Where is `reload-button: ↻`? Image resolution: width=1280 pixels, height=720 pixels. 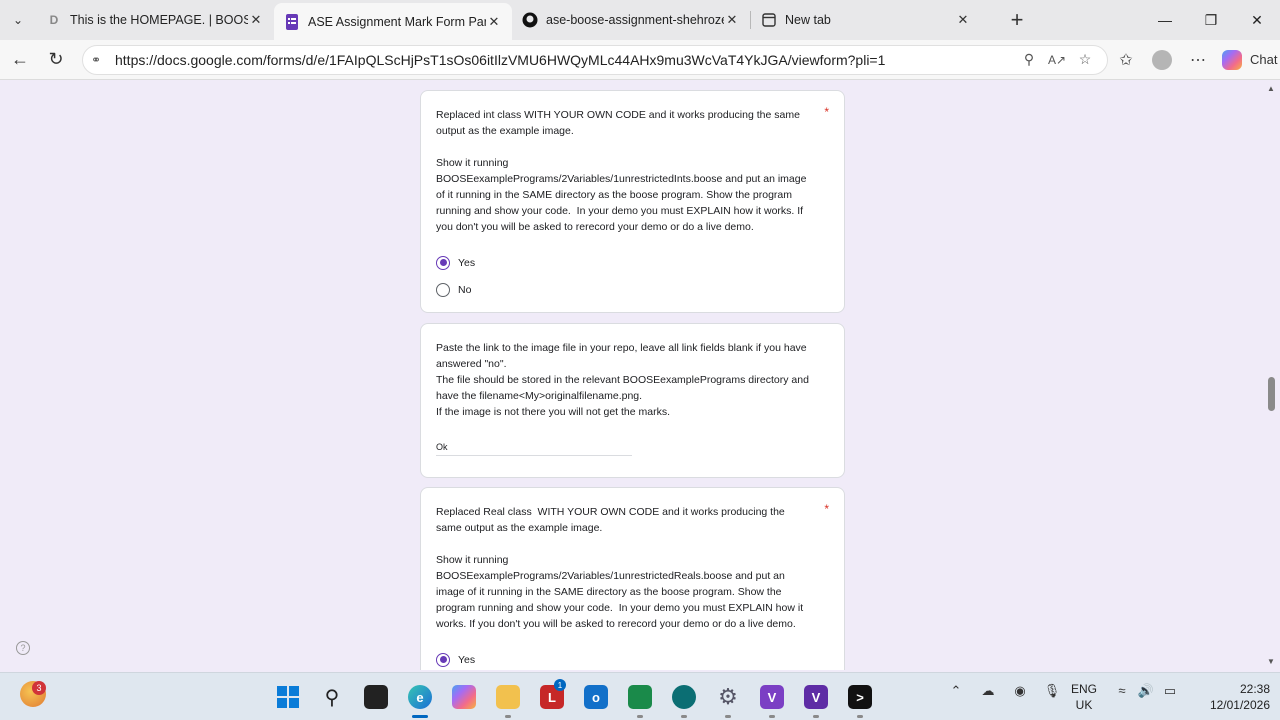
reload-button: ↻ is located at coordinates (56, 60).